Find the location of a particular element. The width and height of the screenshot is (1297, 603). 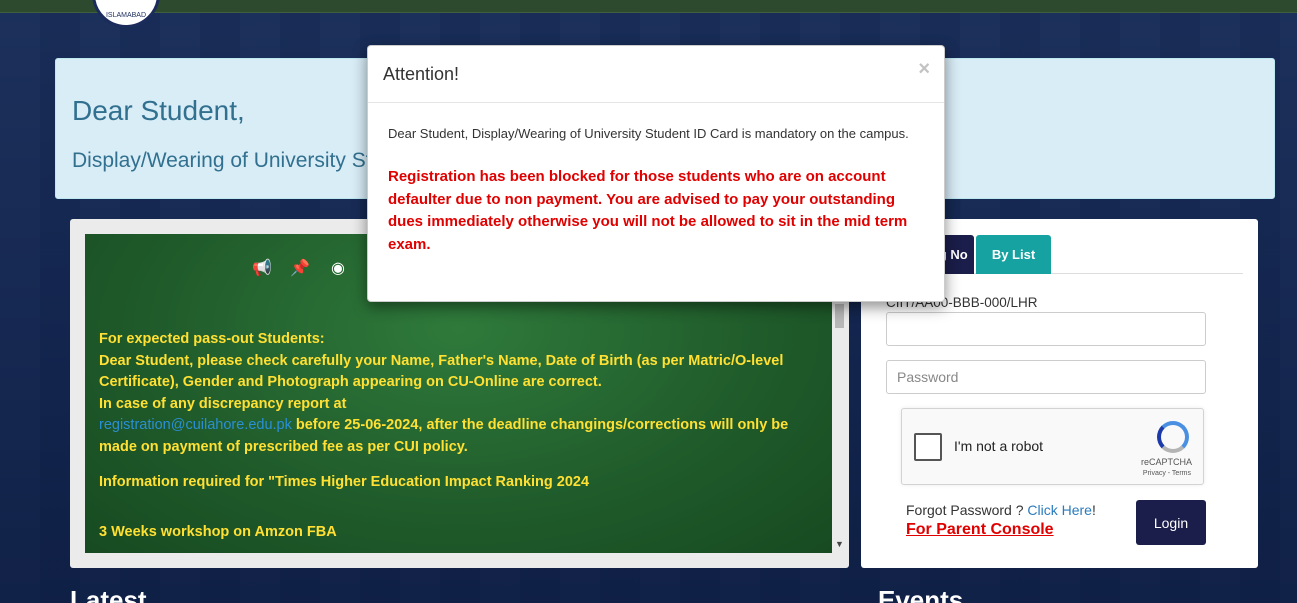

scroll-down-arrow-icon: ▼ is located at coordinates (839, 544).